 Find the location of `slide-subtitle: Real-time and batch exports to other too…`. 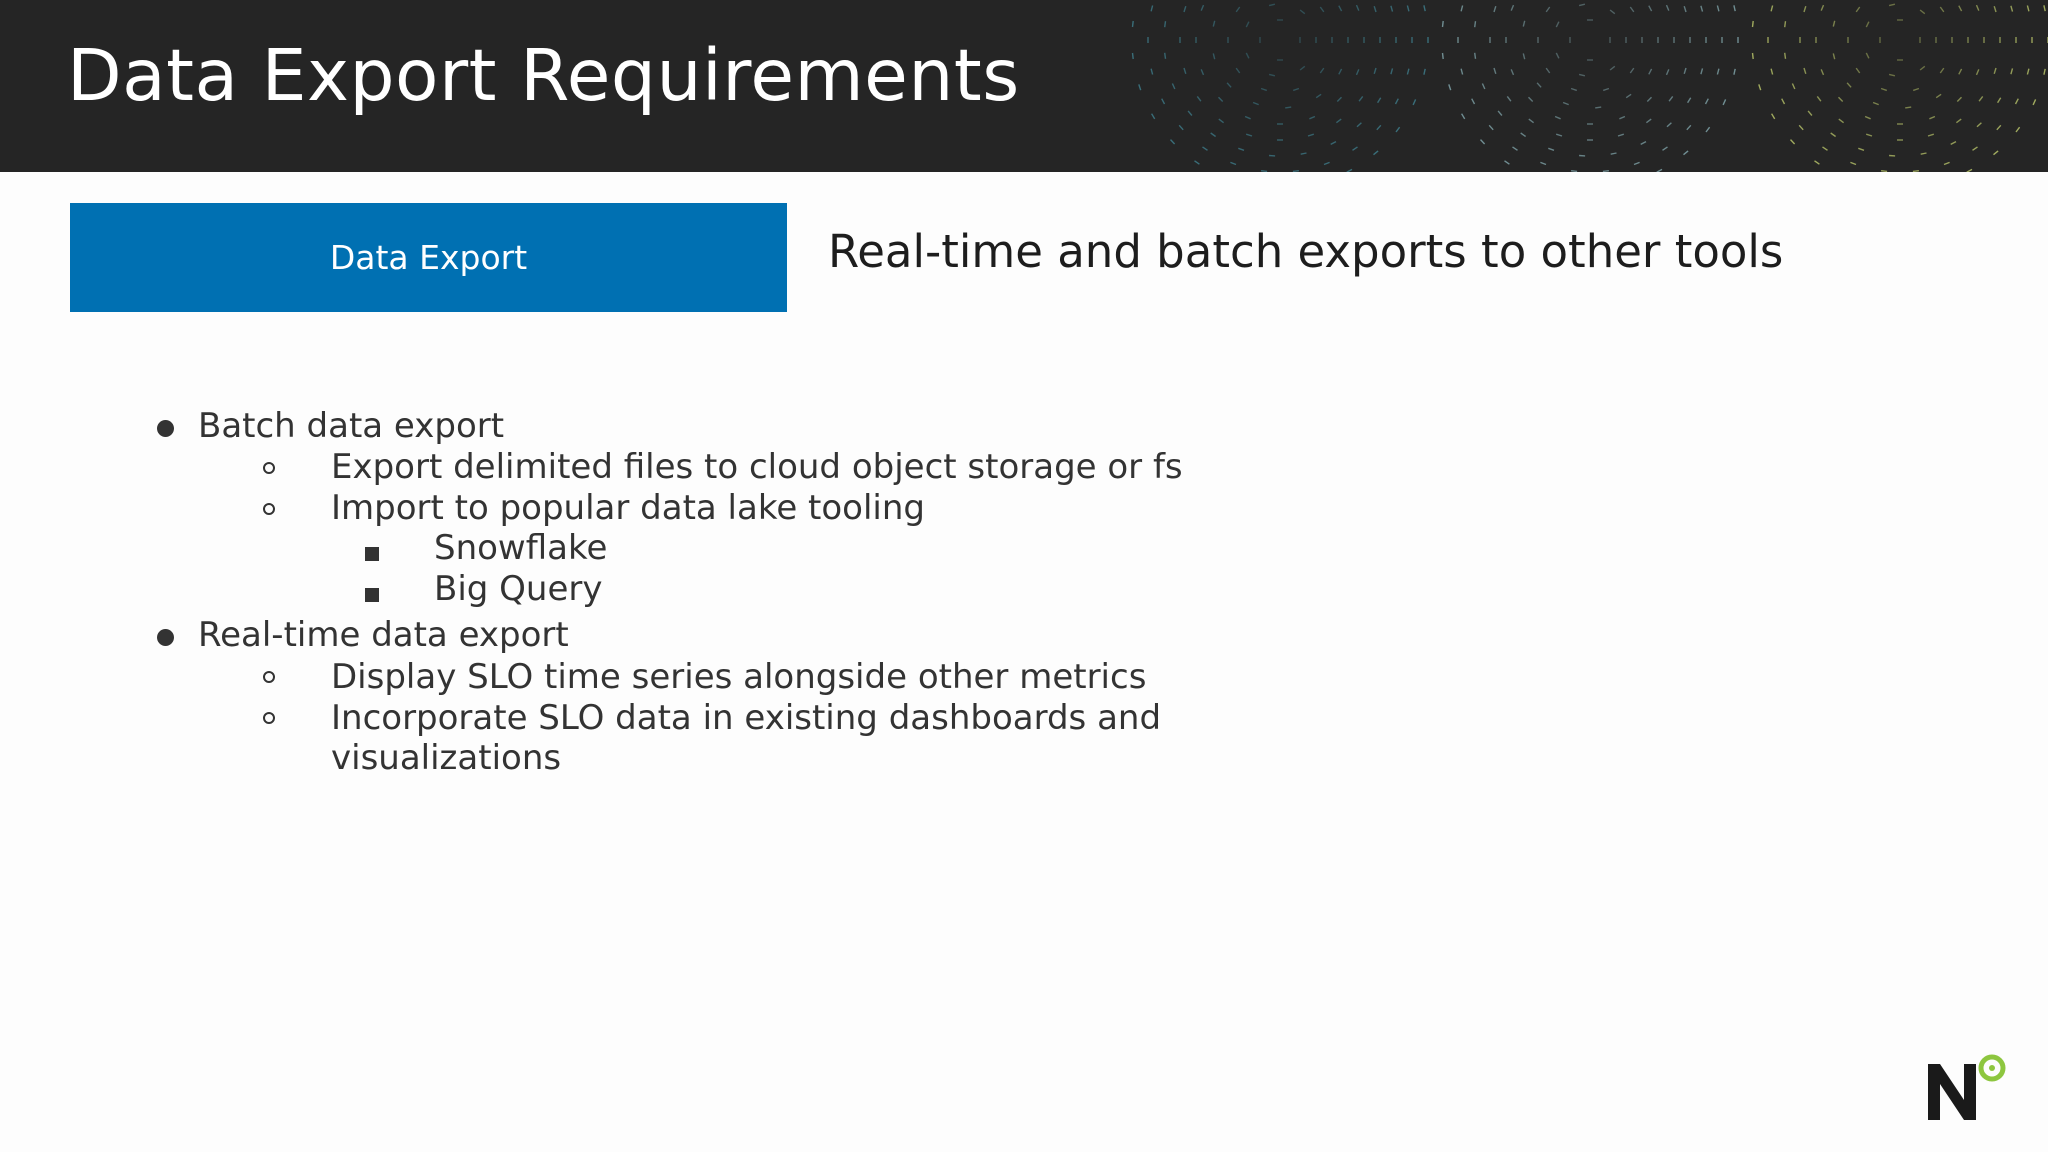

slide-subtitle: Real-time and batch exports to other too… is located at coordinates (1306, 251).